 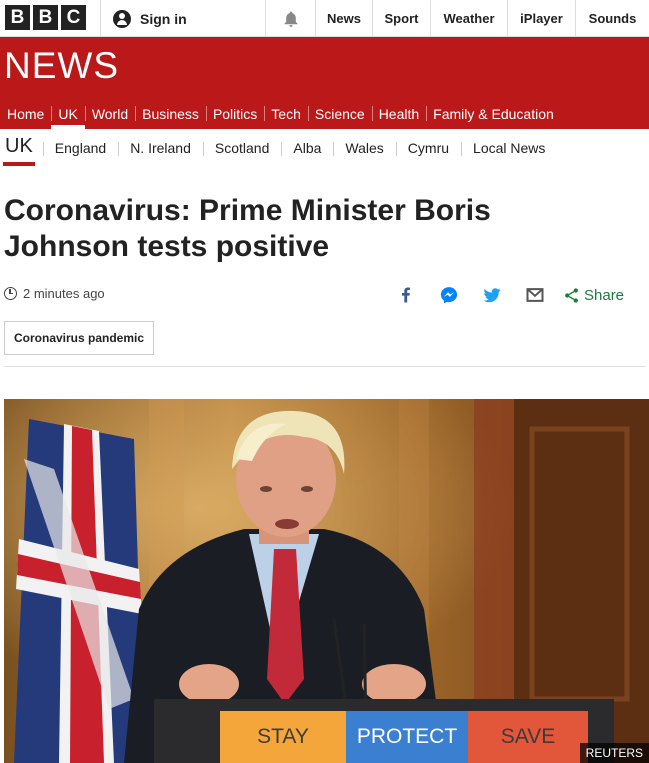 What do you see at coordinates (19, 148) in the screenshot?
I see `subnav-current-uk: UK` at bounding box center [19, 148].